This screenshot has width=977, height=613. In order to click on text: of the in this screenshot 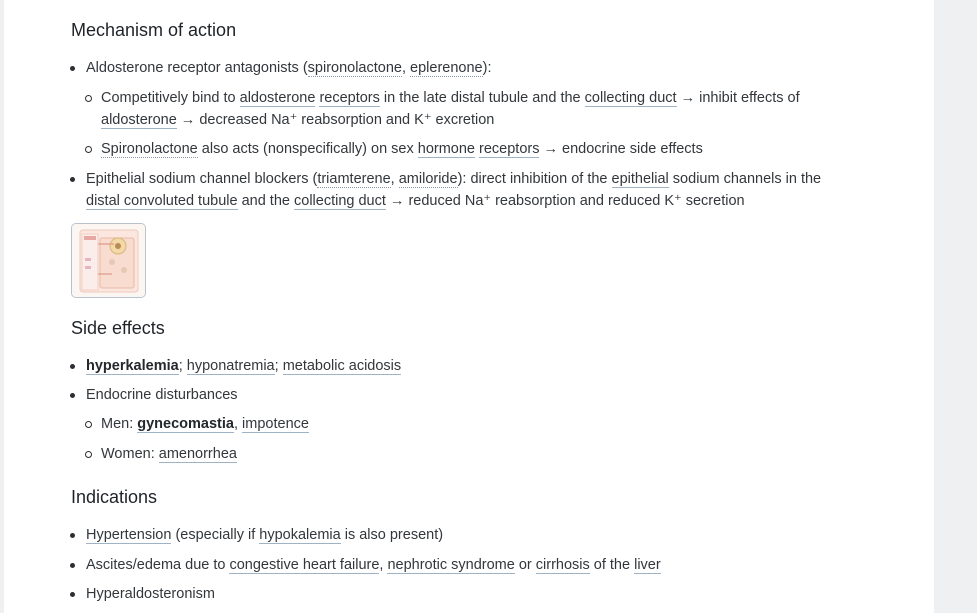, I will do `click(612, 565)`.